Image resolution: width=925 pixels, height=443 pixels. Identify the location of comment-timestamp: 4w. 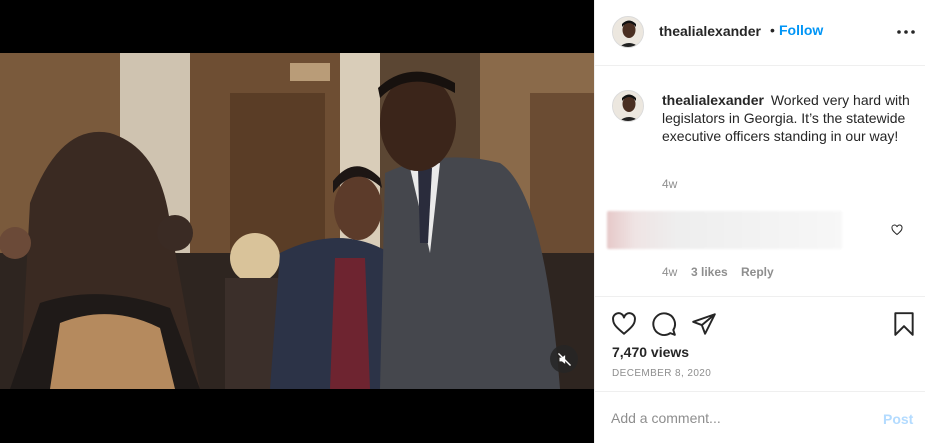
(669, 272).